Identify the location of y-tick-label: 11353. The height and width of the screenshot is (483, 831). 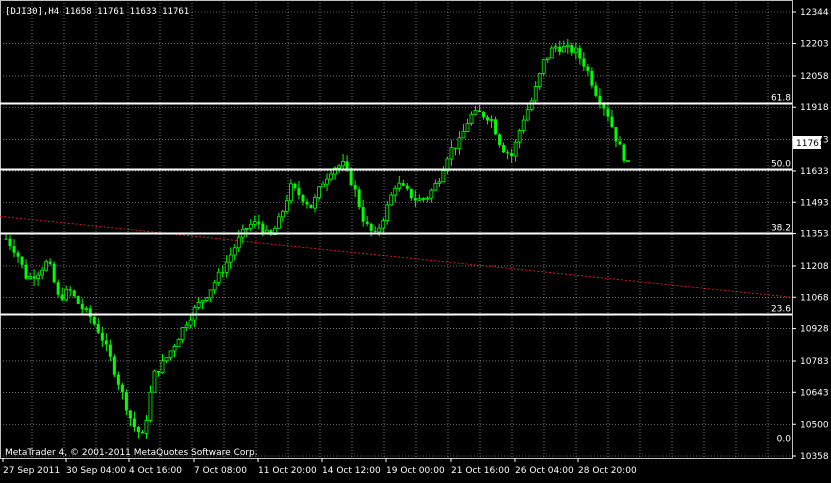
(814, 235).